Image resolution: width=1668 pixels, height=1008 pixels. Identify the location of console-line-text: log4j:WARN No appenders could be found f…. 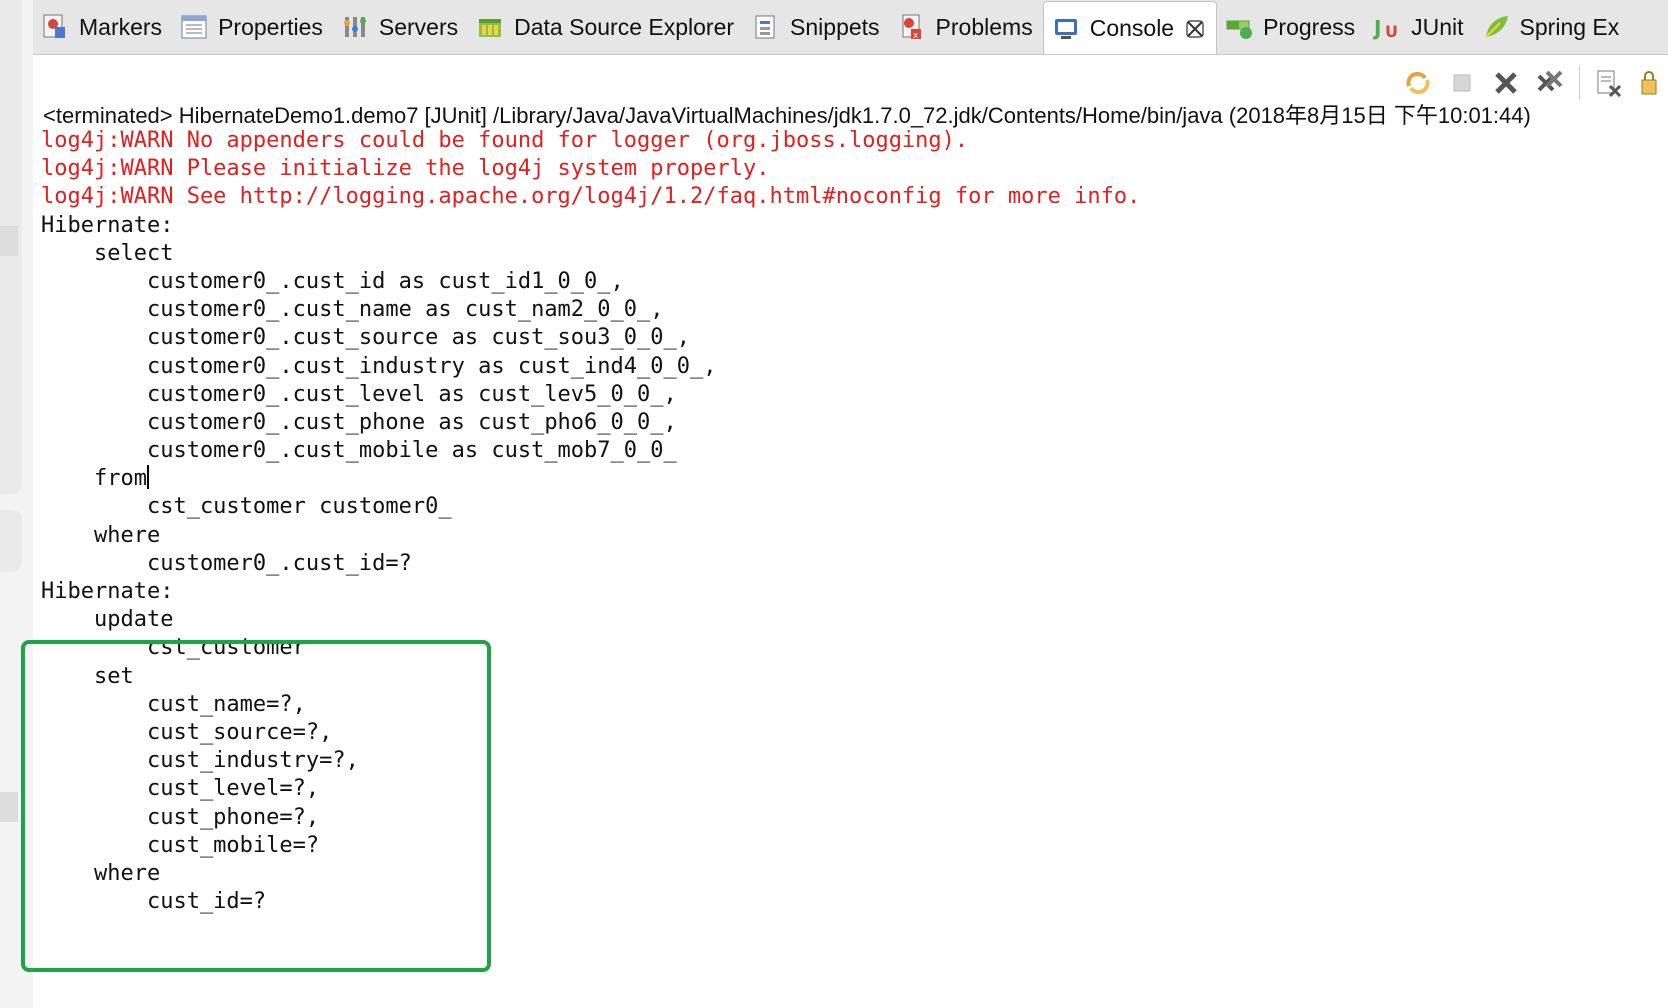
(505, 140).